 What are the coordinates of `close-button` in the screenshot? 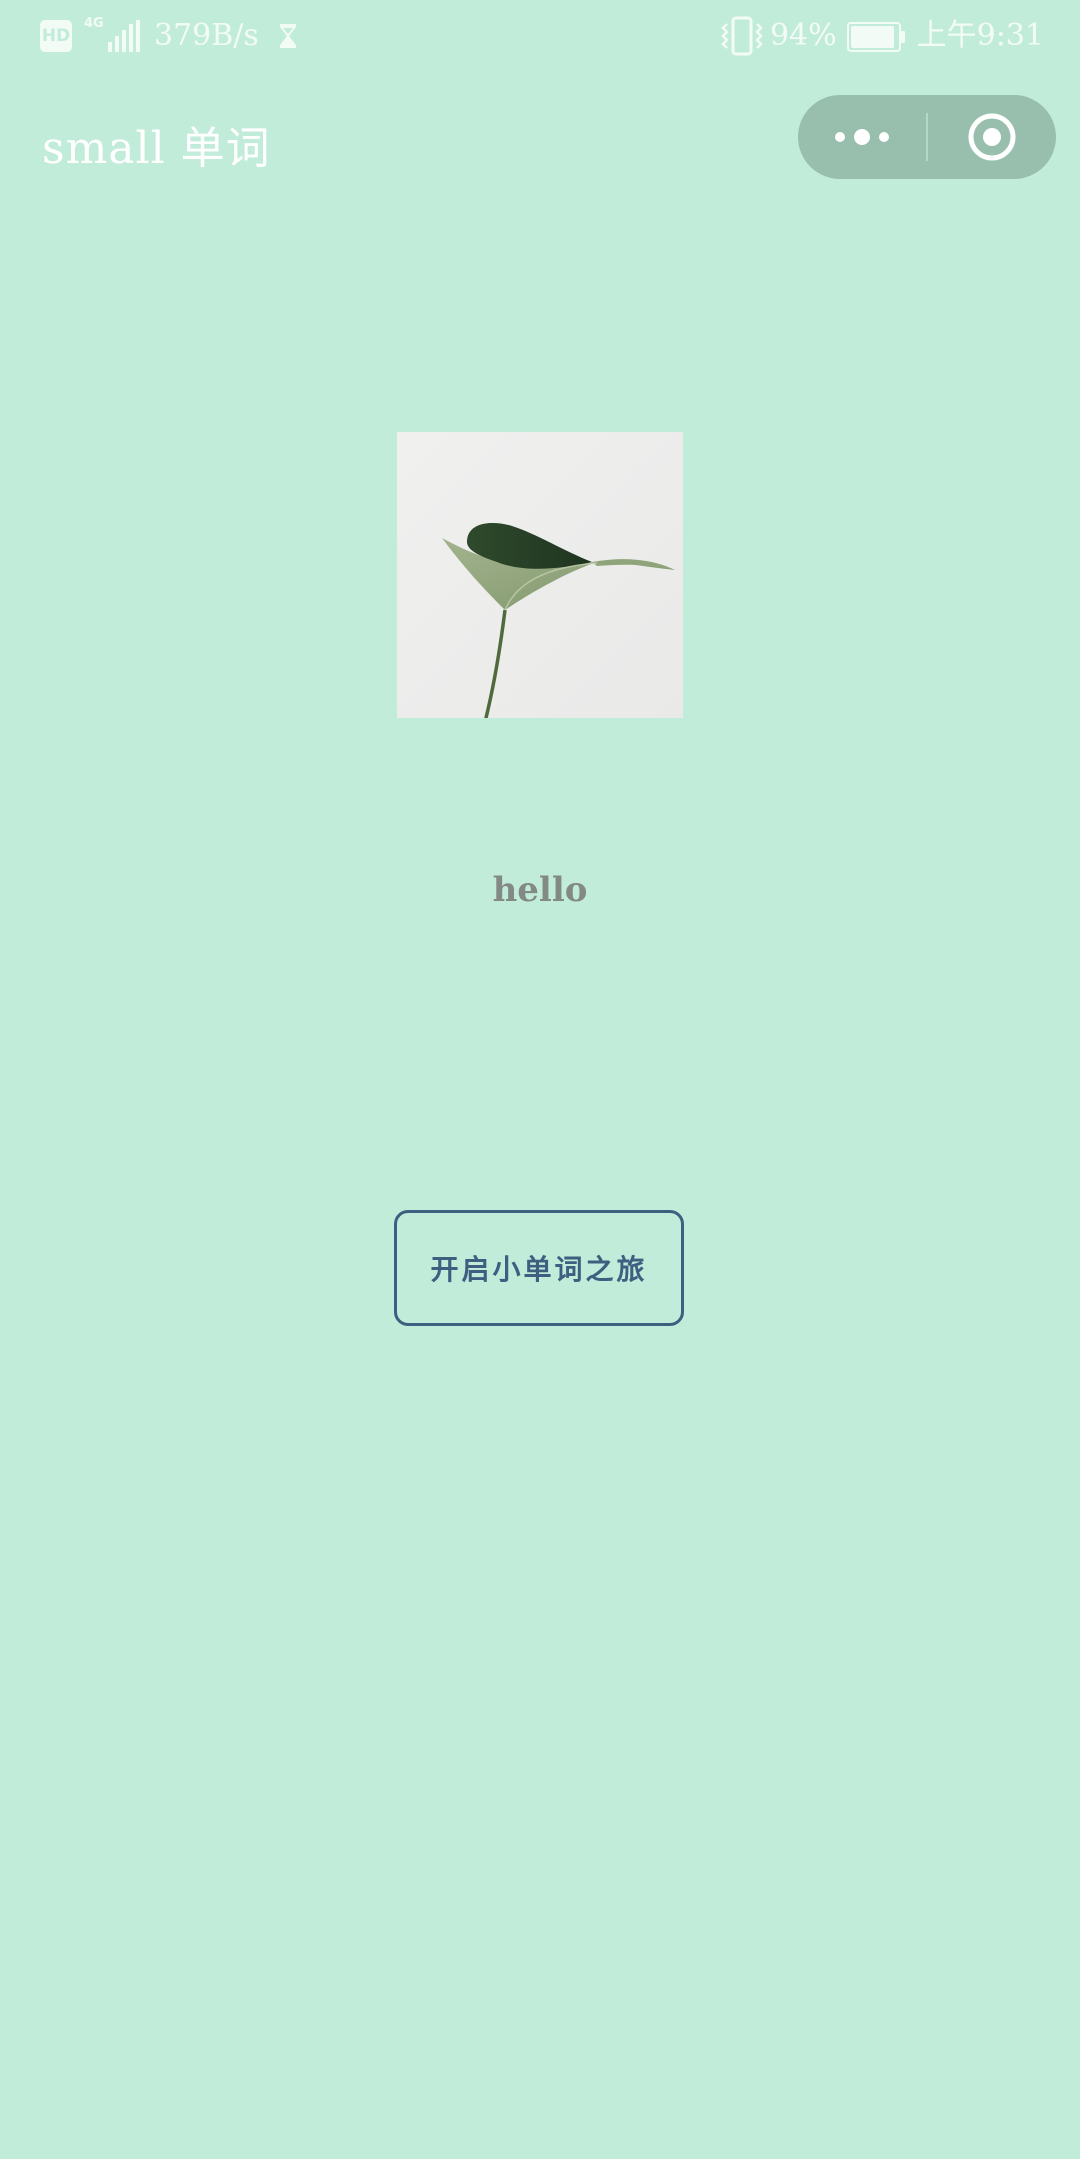 It's located at (992, 137).